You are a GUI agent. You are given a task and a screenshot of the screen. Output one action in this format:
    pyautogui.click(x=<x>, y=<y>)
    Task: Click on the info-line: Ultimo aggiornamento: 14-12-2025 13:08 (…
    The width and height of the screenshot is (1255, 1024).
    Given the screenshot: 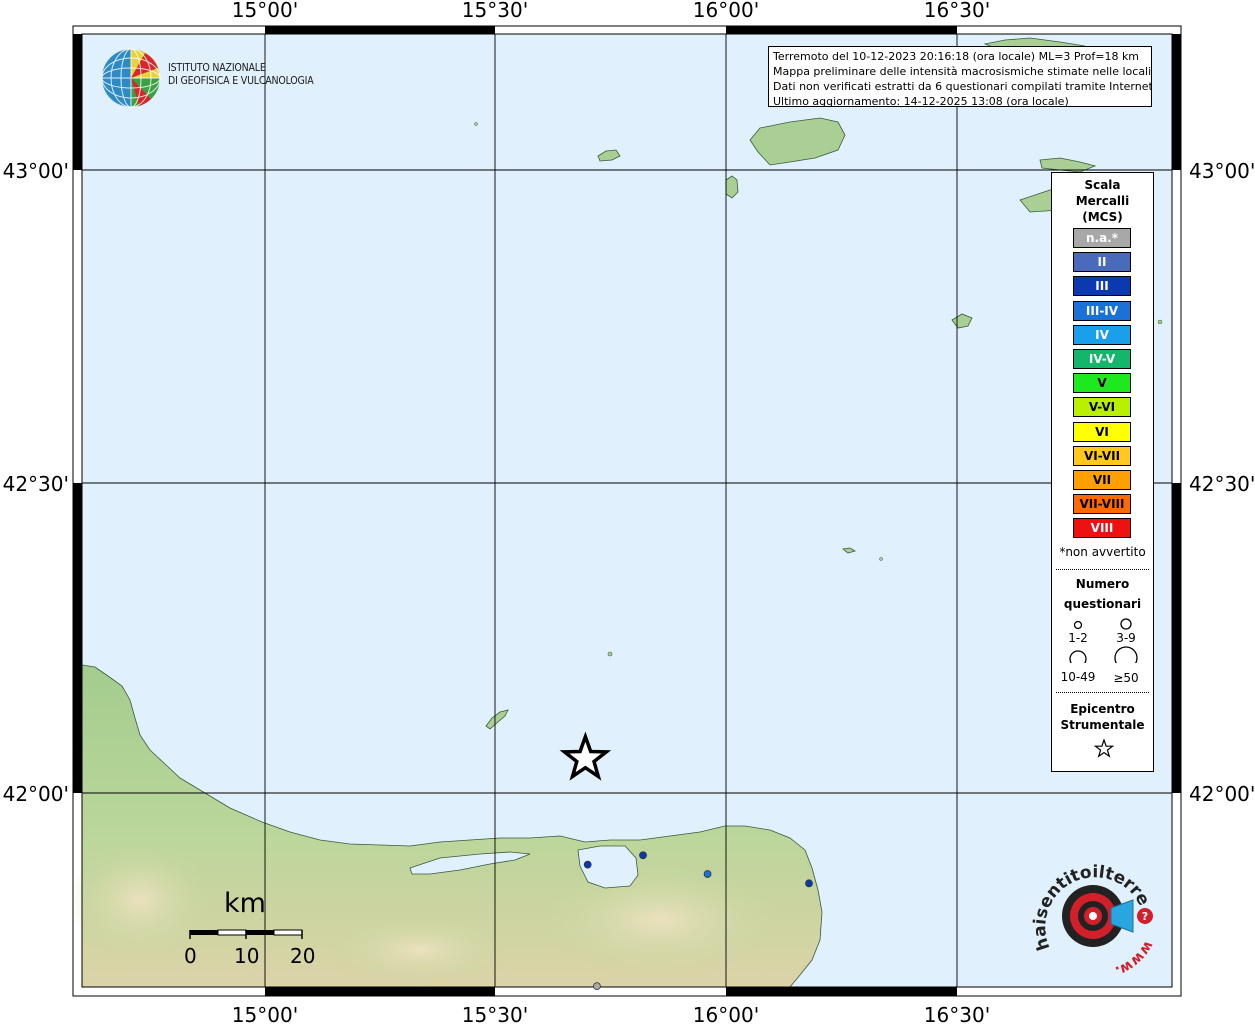 What is the action you would take?
    pyautogui.click(x=921, y=101)
    